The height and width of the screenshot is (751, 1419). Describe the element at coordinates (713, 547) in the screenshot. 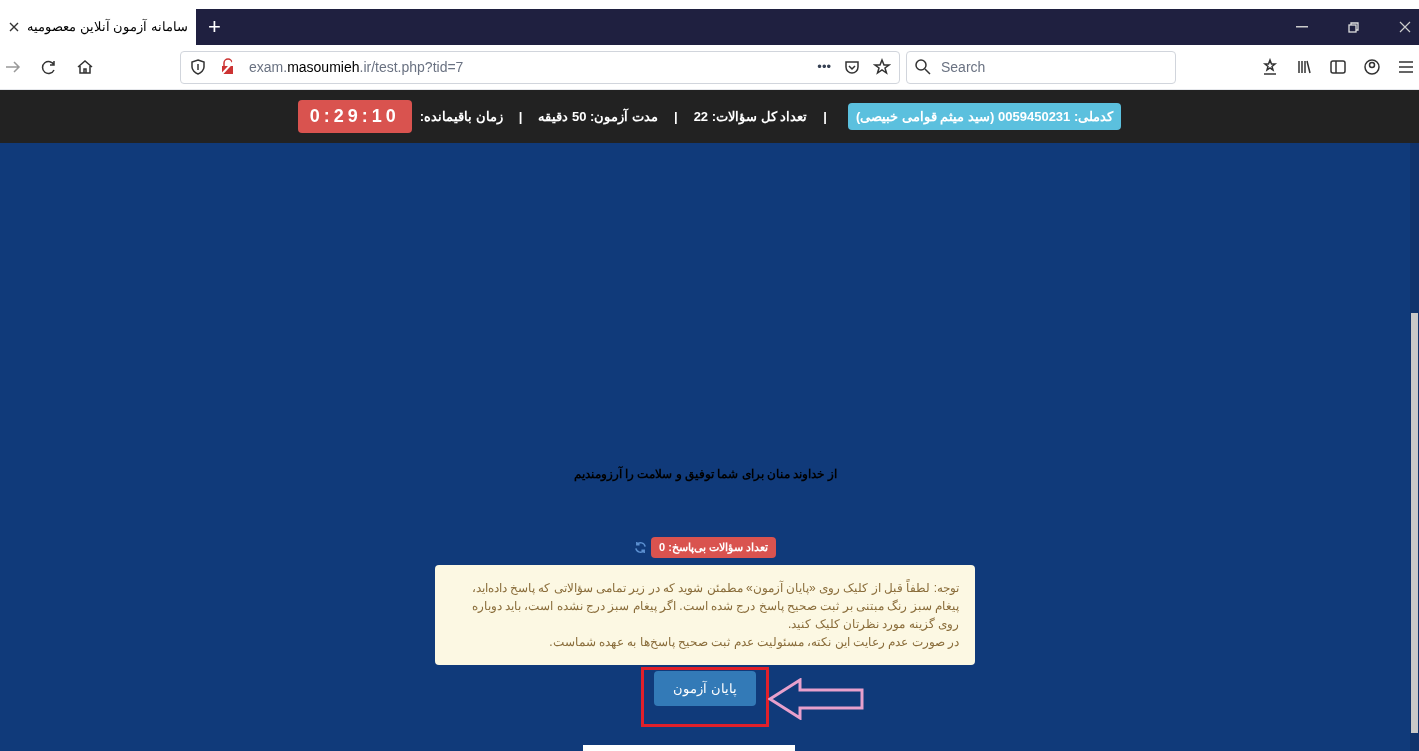

I see `unanswered-count-badge: تعداد سؤالات بی‌پاسخ: 0` at that location.